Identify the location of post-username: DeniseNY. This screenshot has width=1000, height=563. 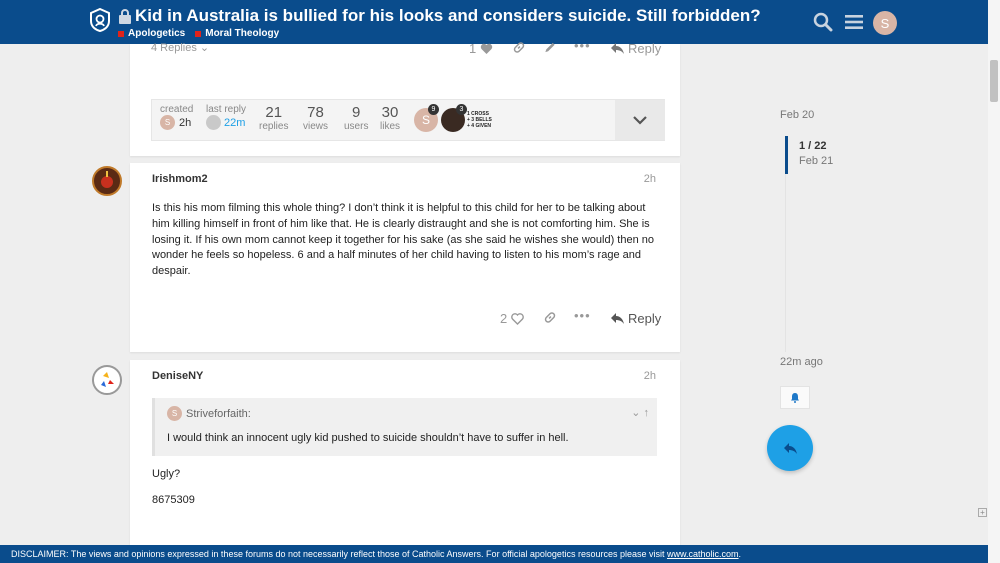
(177, 376).